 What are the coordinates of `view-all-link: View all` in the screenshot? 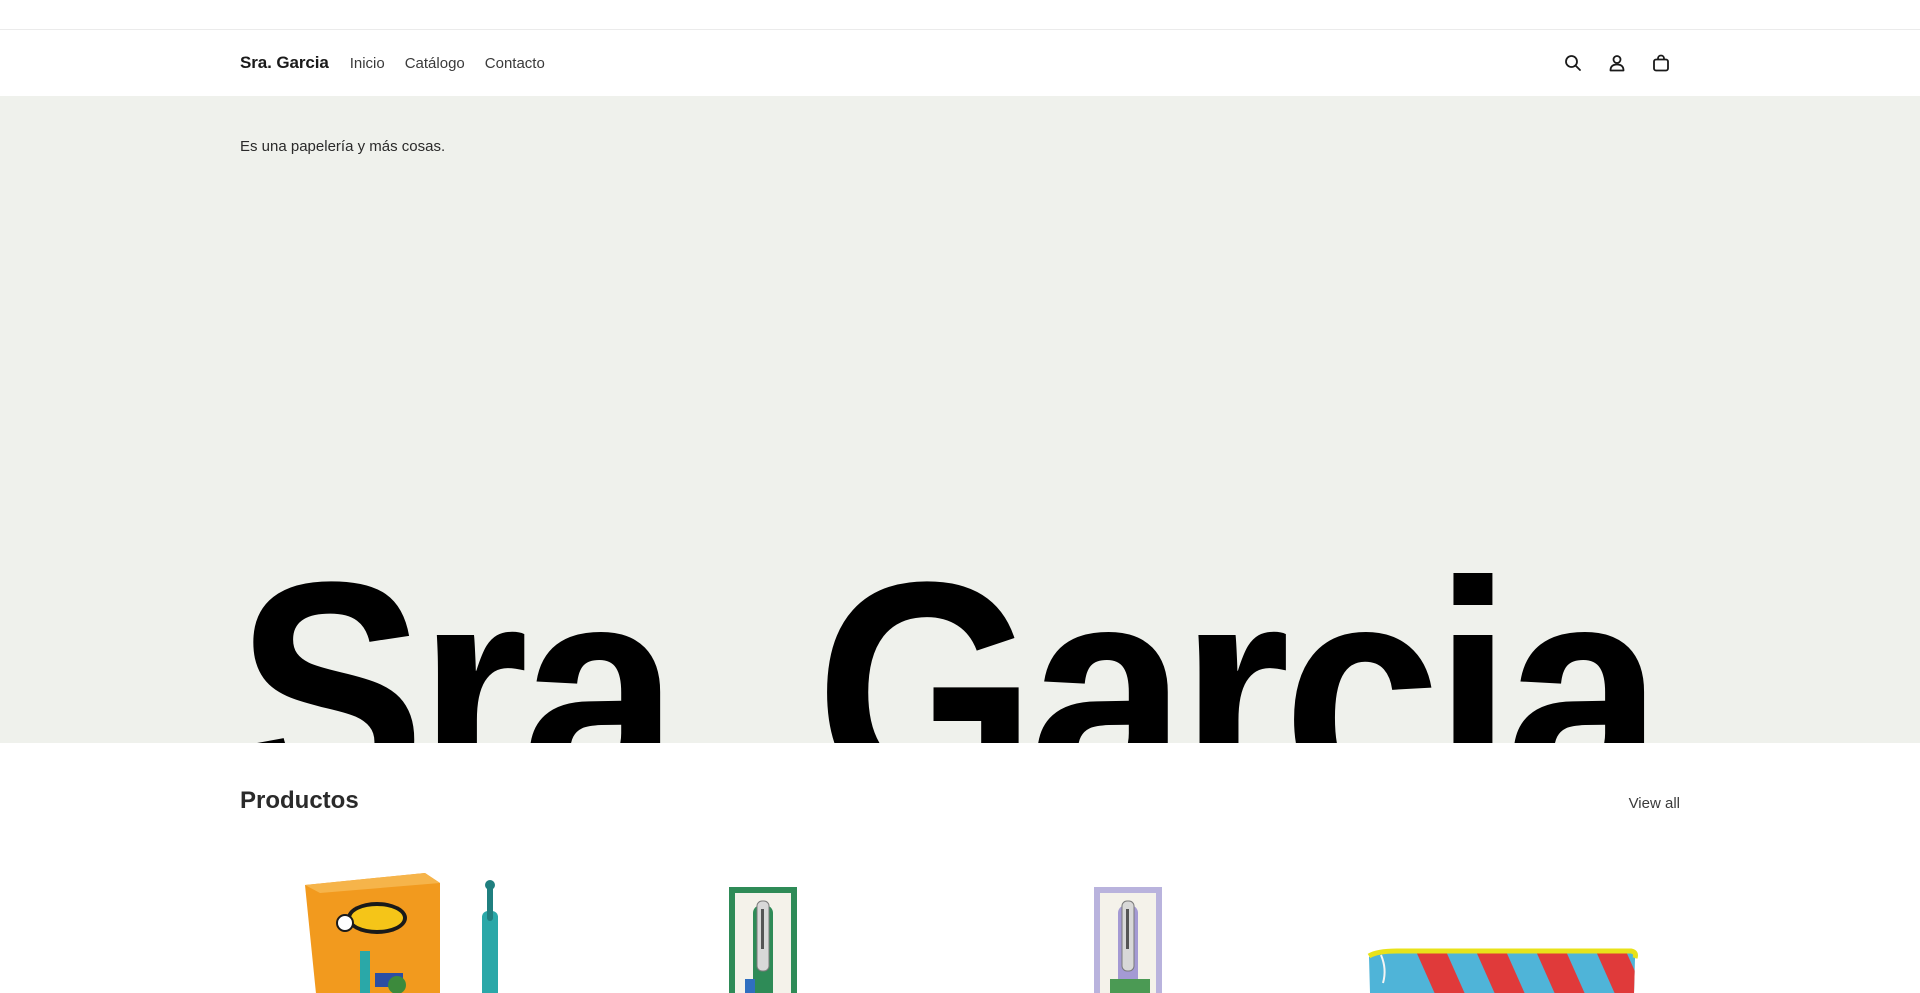 It's located at (1654, 803).